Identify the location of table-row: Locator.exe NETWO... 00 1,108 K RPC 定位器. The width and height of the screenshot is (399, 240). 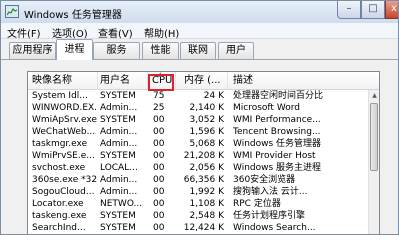
(198, 204).